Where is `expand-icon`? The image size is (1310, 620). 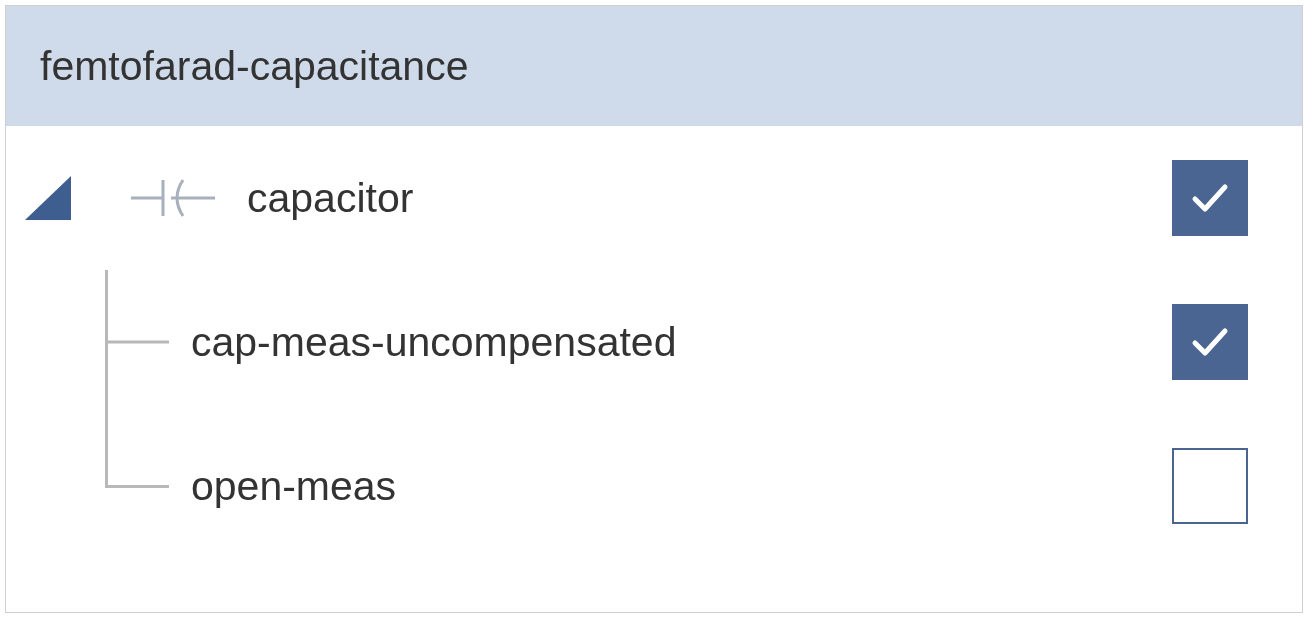
expand-icon is located at coordinates (48, 198).